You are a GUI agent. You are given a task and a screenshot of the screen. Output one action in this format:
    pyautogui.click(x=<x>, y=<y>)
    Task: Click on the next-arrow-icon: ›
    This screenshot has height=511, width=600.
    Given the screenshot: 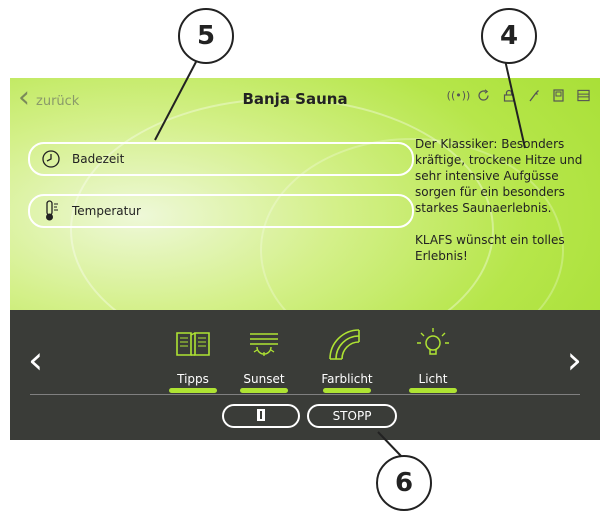 What is the action you would take?
    pyautogui.click(x=574, y=360)
    